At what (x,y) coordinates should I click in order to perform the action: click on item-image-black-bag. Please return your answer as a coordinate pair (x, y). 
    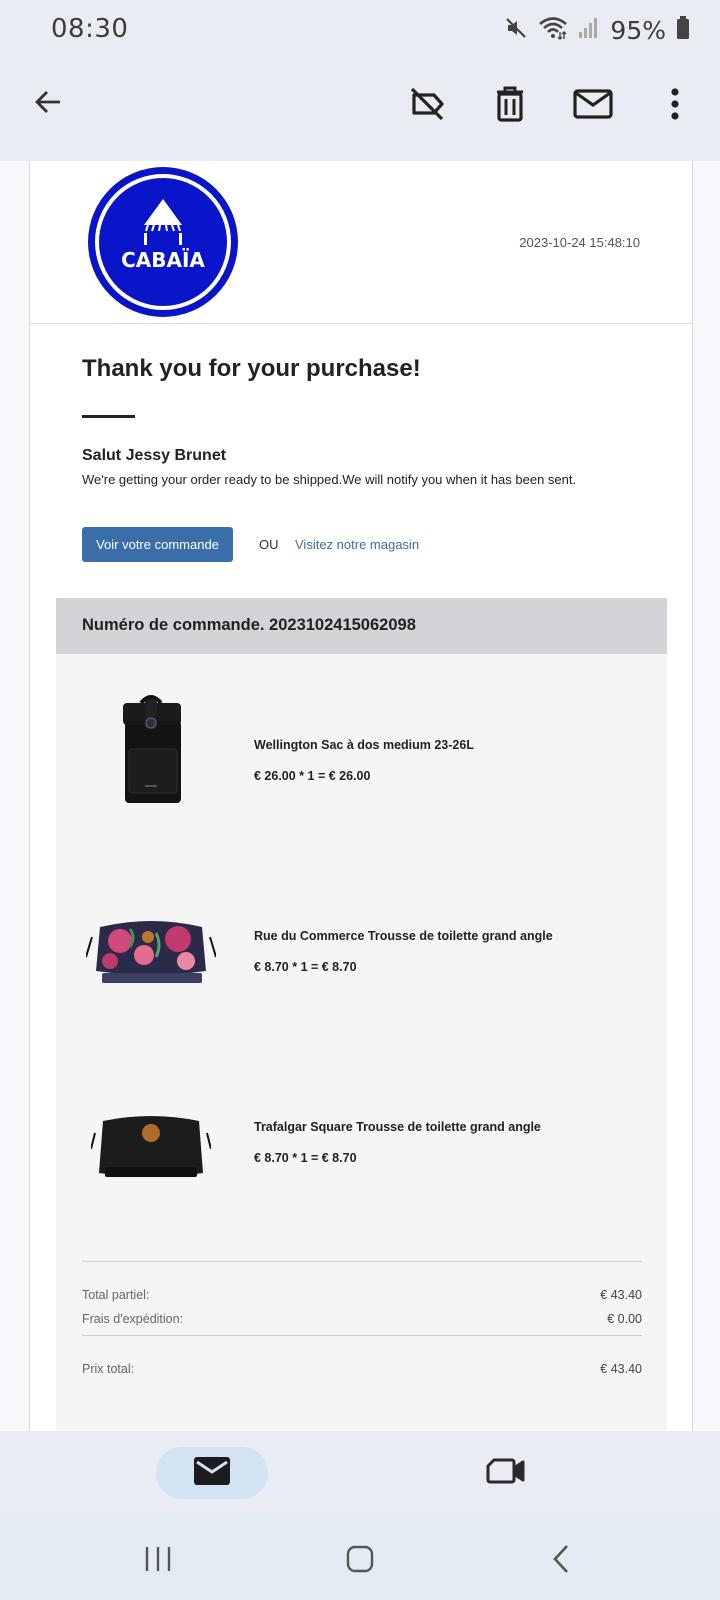
    Looking at the image, I should click on (151, 1149).